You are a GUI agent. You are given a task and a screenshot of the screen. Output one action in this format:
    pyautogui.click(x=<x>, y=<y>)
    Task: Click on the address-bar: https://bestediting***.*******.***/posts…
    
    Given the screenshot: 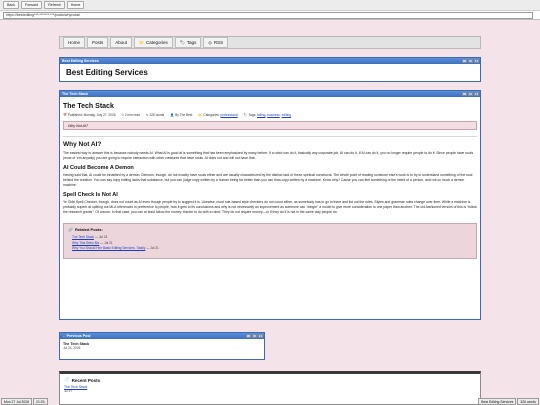 What is the action you would take?
    pyautogui.click(x=270, y=15)
    